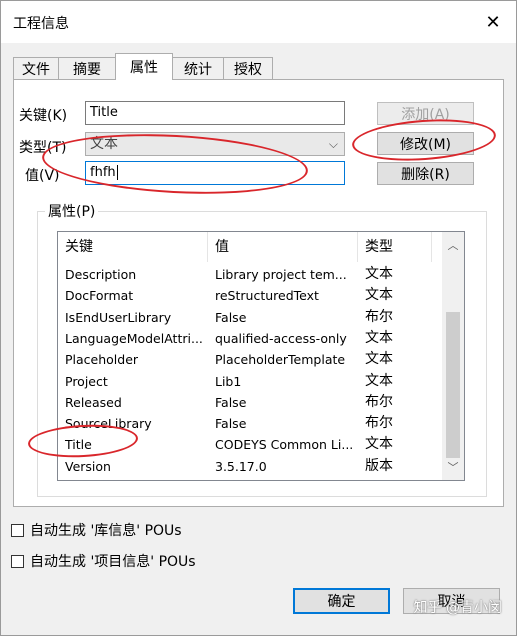 This screenshot has width=517, height=636. Describe the element at coordinates (267, 296) in the screenshot. I see `row-value: reStructuredText` at that location.